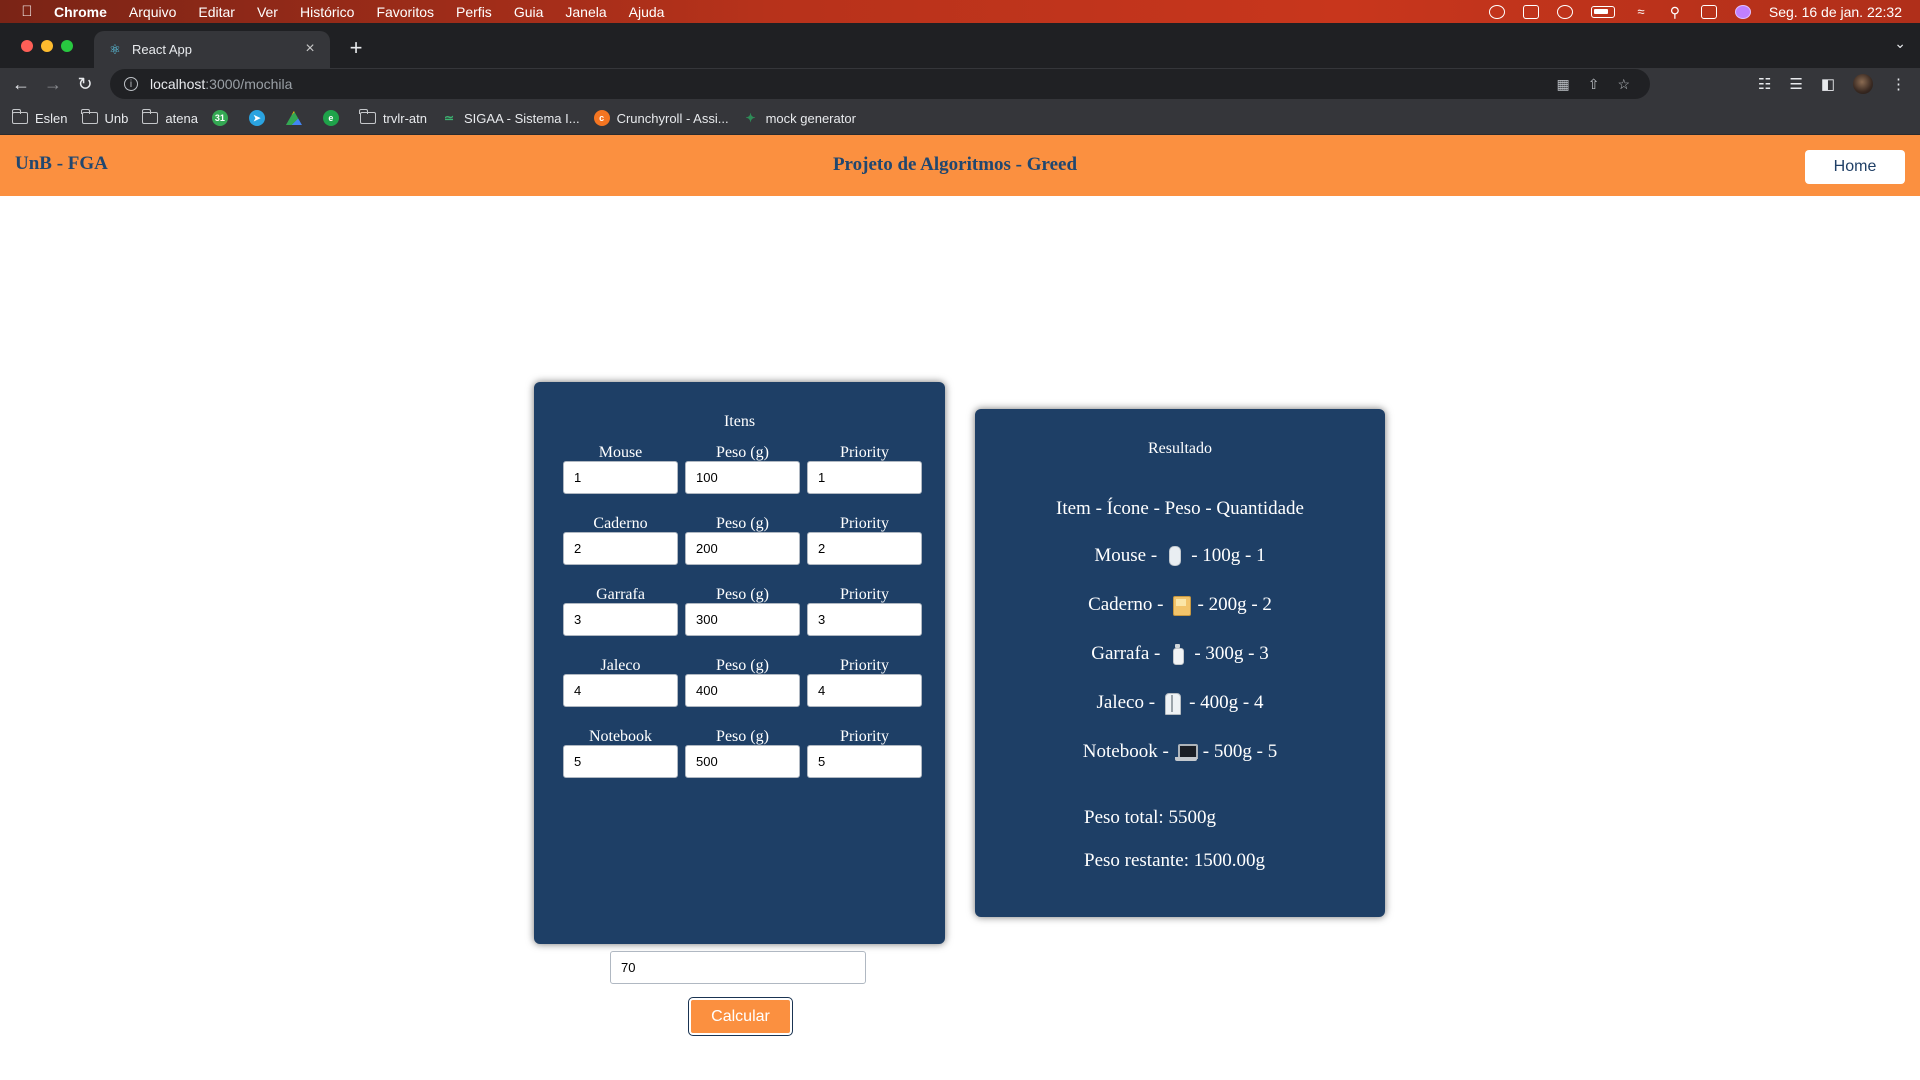 Image resolution: width=1920 pixels, height=1080 pixels. What do you see at coordinates (1835, 12) in the screenshot?
I see `menubar-datetime: Seg. 16 de jan. 22:32` at bounding box center [1835, 12].